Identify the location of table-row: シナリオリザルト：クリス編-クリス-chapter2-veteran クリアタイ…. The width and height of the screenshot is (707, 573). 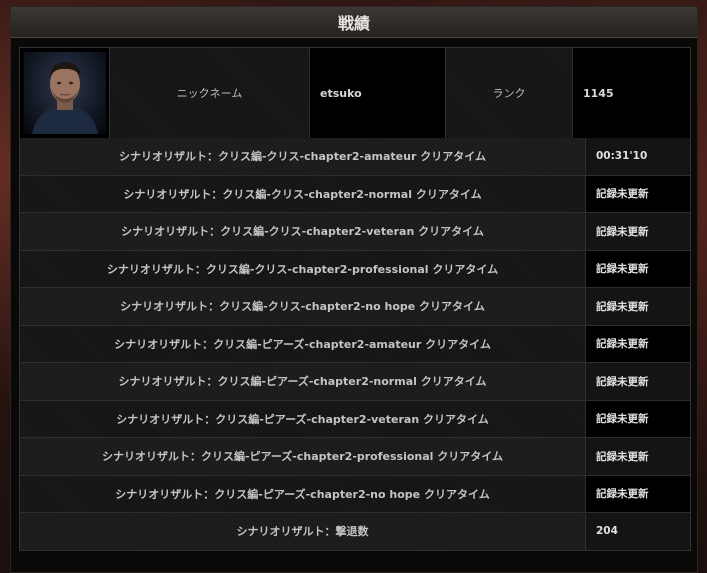
(355, 232).